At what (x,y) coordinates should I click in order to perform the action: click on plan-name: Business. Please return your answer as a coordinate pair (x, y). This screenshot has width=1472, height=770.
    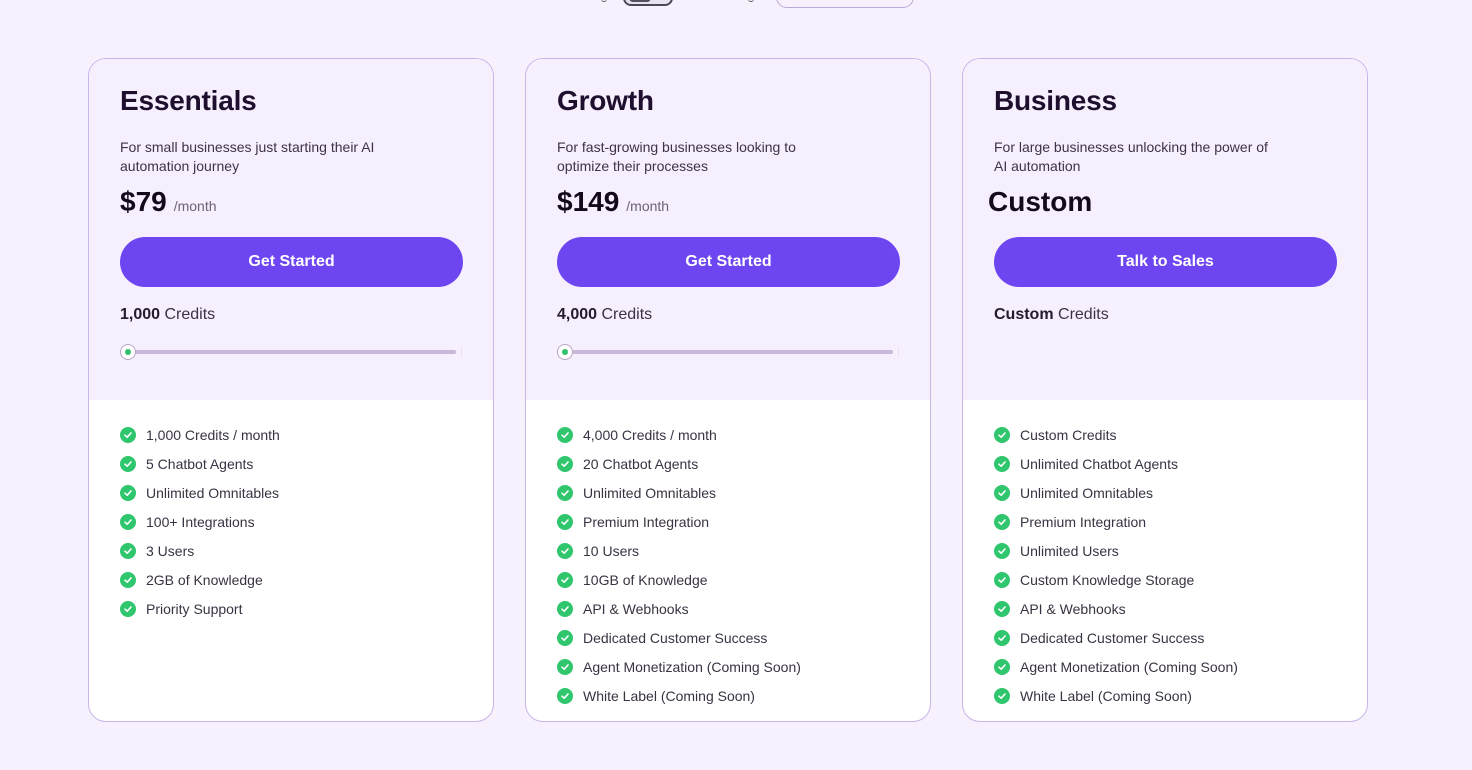
    Looking at the image, I should click on (1055, 100).